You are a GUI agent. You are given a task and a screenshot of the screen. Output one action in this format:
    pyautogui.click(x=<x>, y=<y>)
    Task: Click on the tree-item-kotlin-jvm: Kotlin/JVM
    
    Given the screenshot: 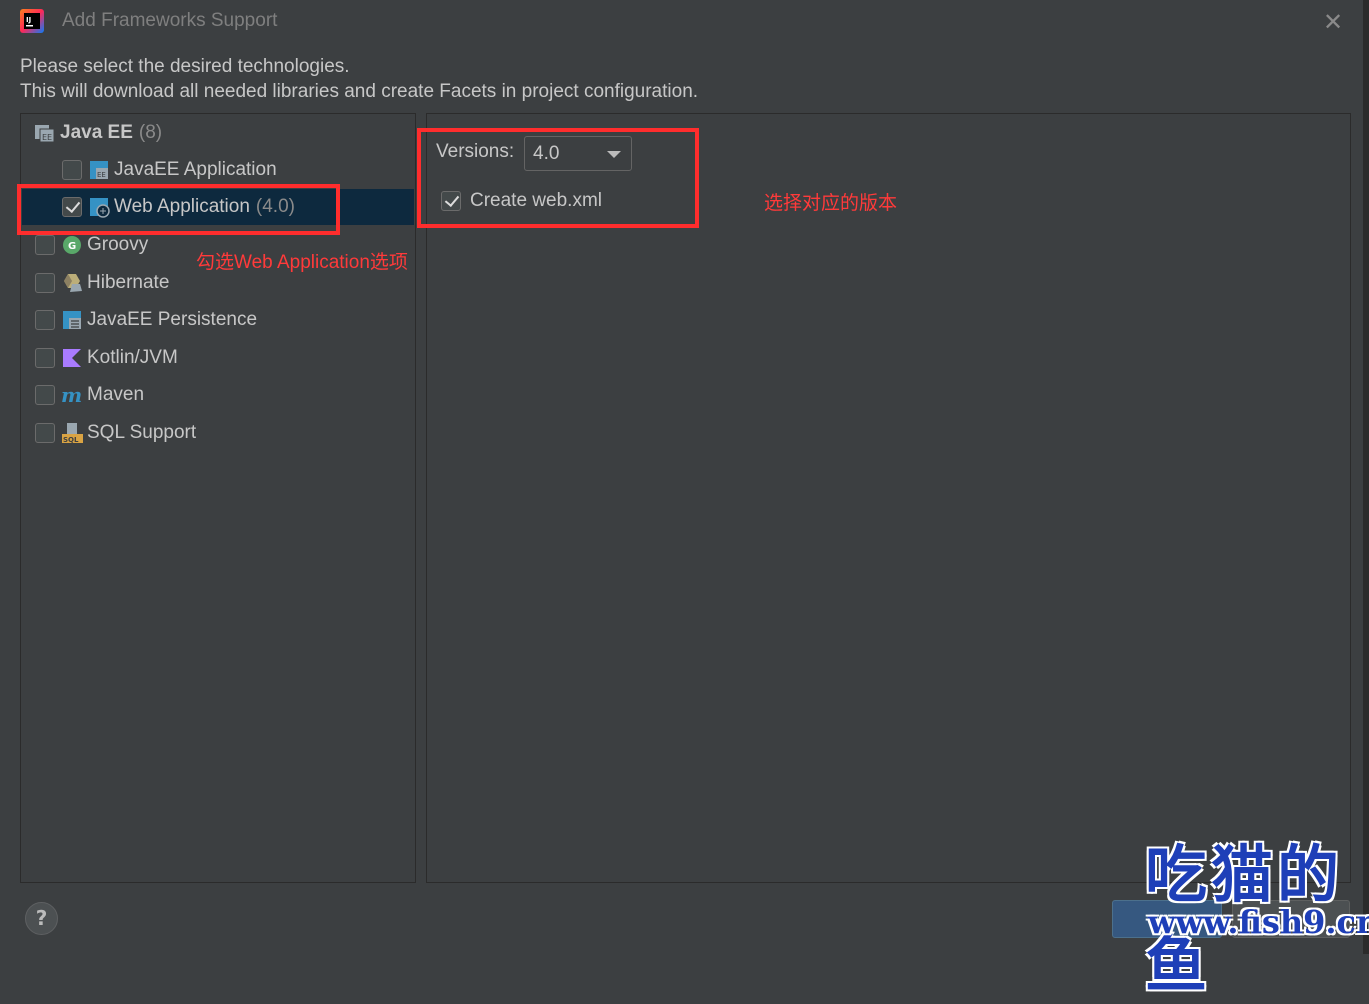 What is the action you would take?
    pyautogui.click(x=224, y=358)
    